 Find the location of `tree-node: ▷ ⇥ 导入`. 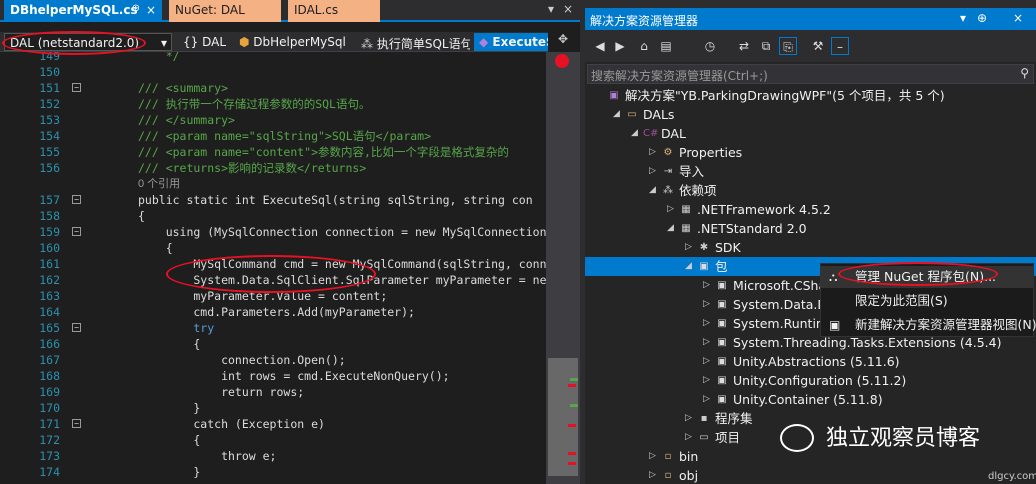

tree-node: ▷ ⇥ 导入 is located at coordinates (810, 171).